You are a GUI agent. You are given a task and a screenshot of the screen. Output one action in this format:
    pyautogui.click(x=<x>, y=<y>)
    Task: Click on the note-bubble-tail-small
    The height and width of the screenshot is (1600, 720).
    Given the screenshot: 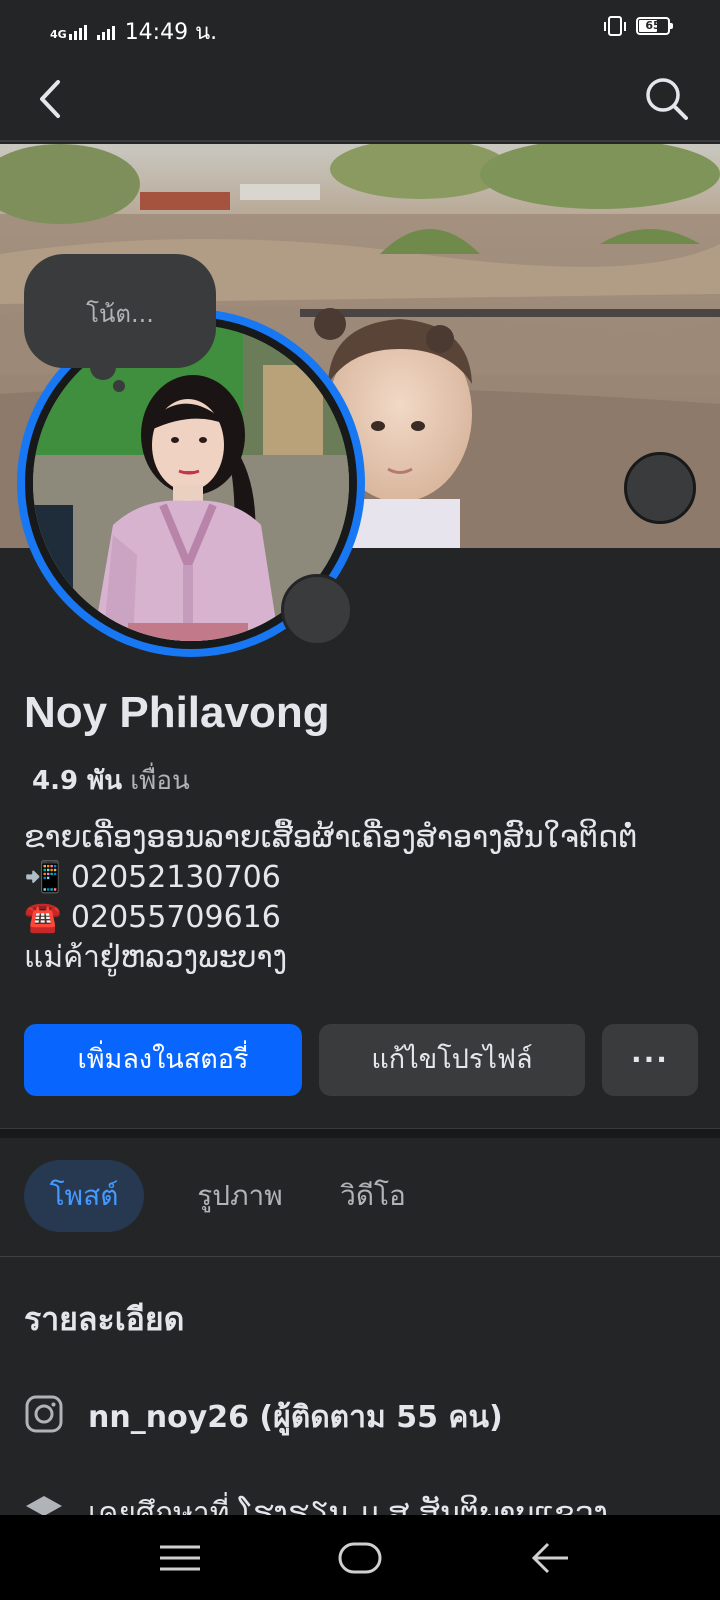 What is the action you would take?
    pyautogui.click(x=119, y=386)
    